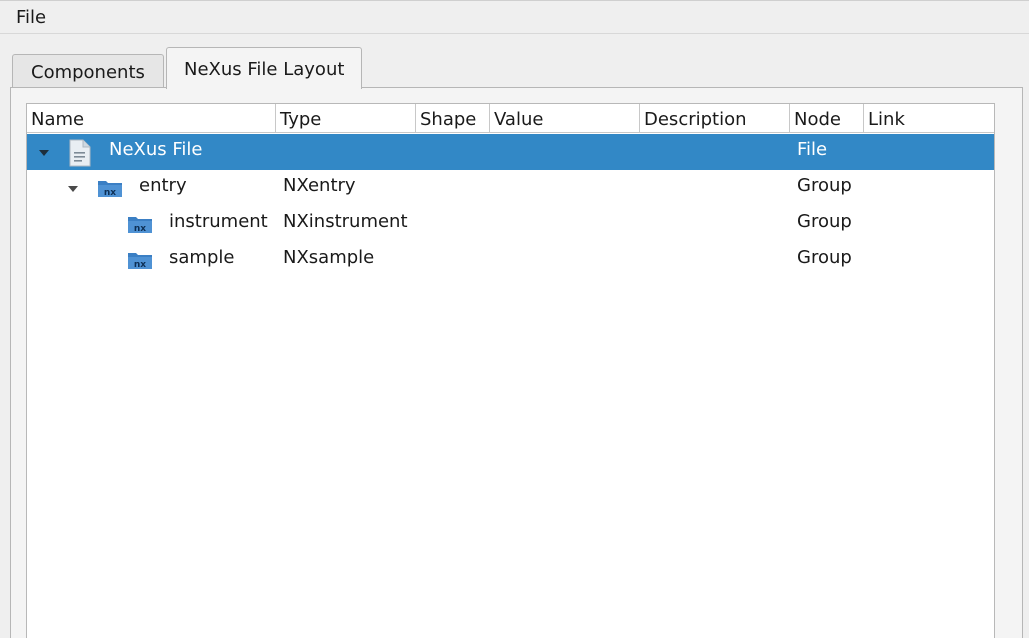 Image resolution: width=1029 pixels, height=638 pixels. I want to click on tree-row-type: NXinstrument, so click(345, 221).